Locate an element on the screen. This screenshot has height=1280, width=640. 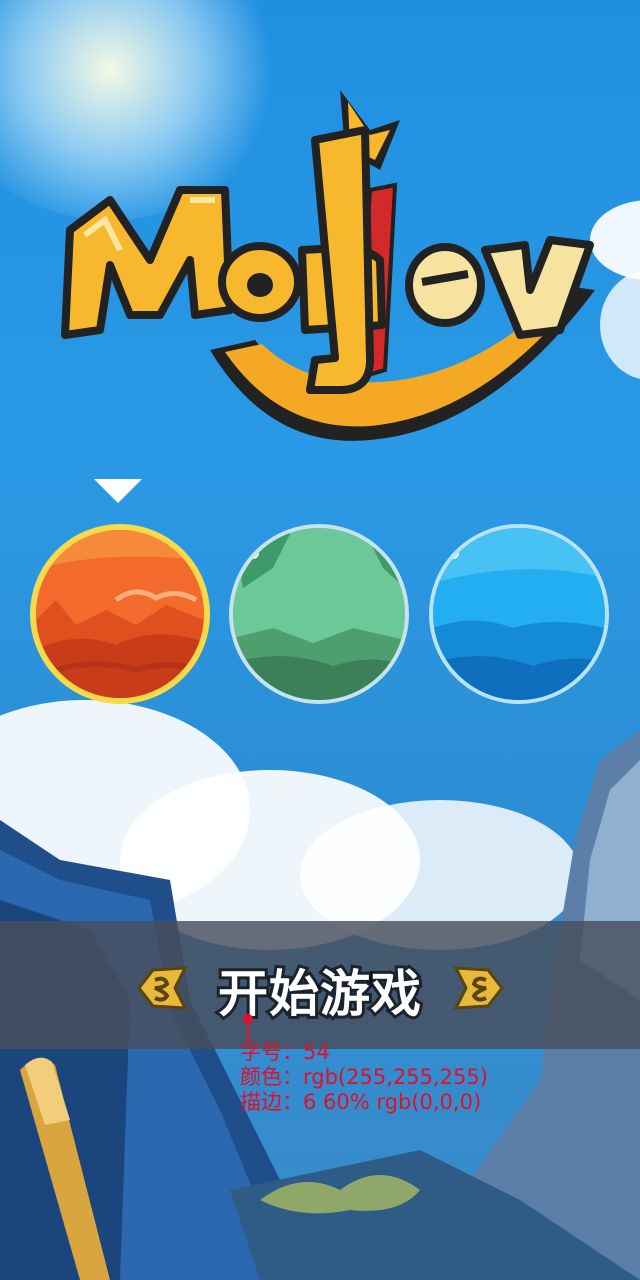
level-fire-world is located at coordinates (120, 614).